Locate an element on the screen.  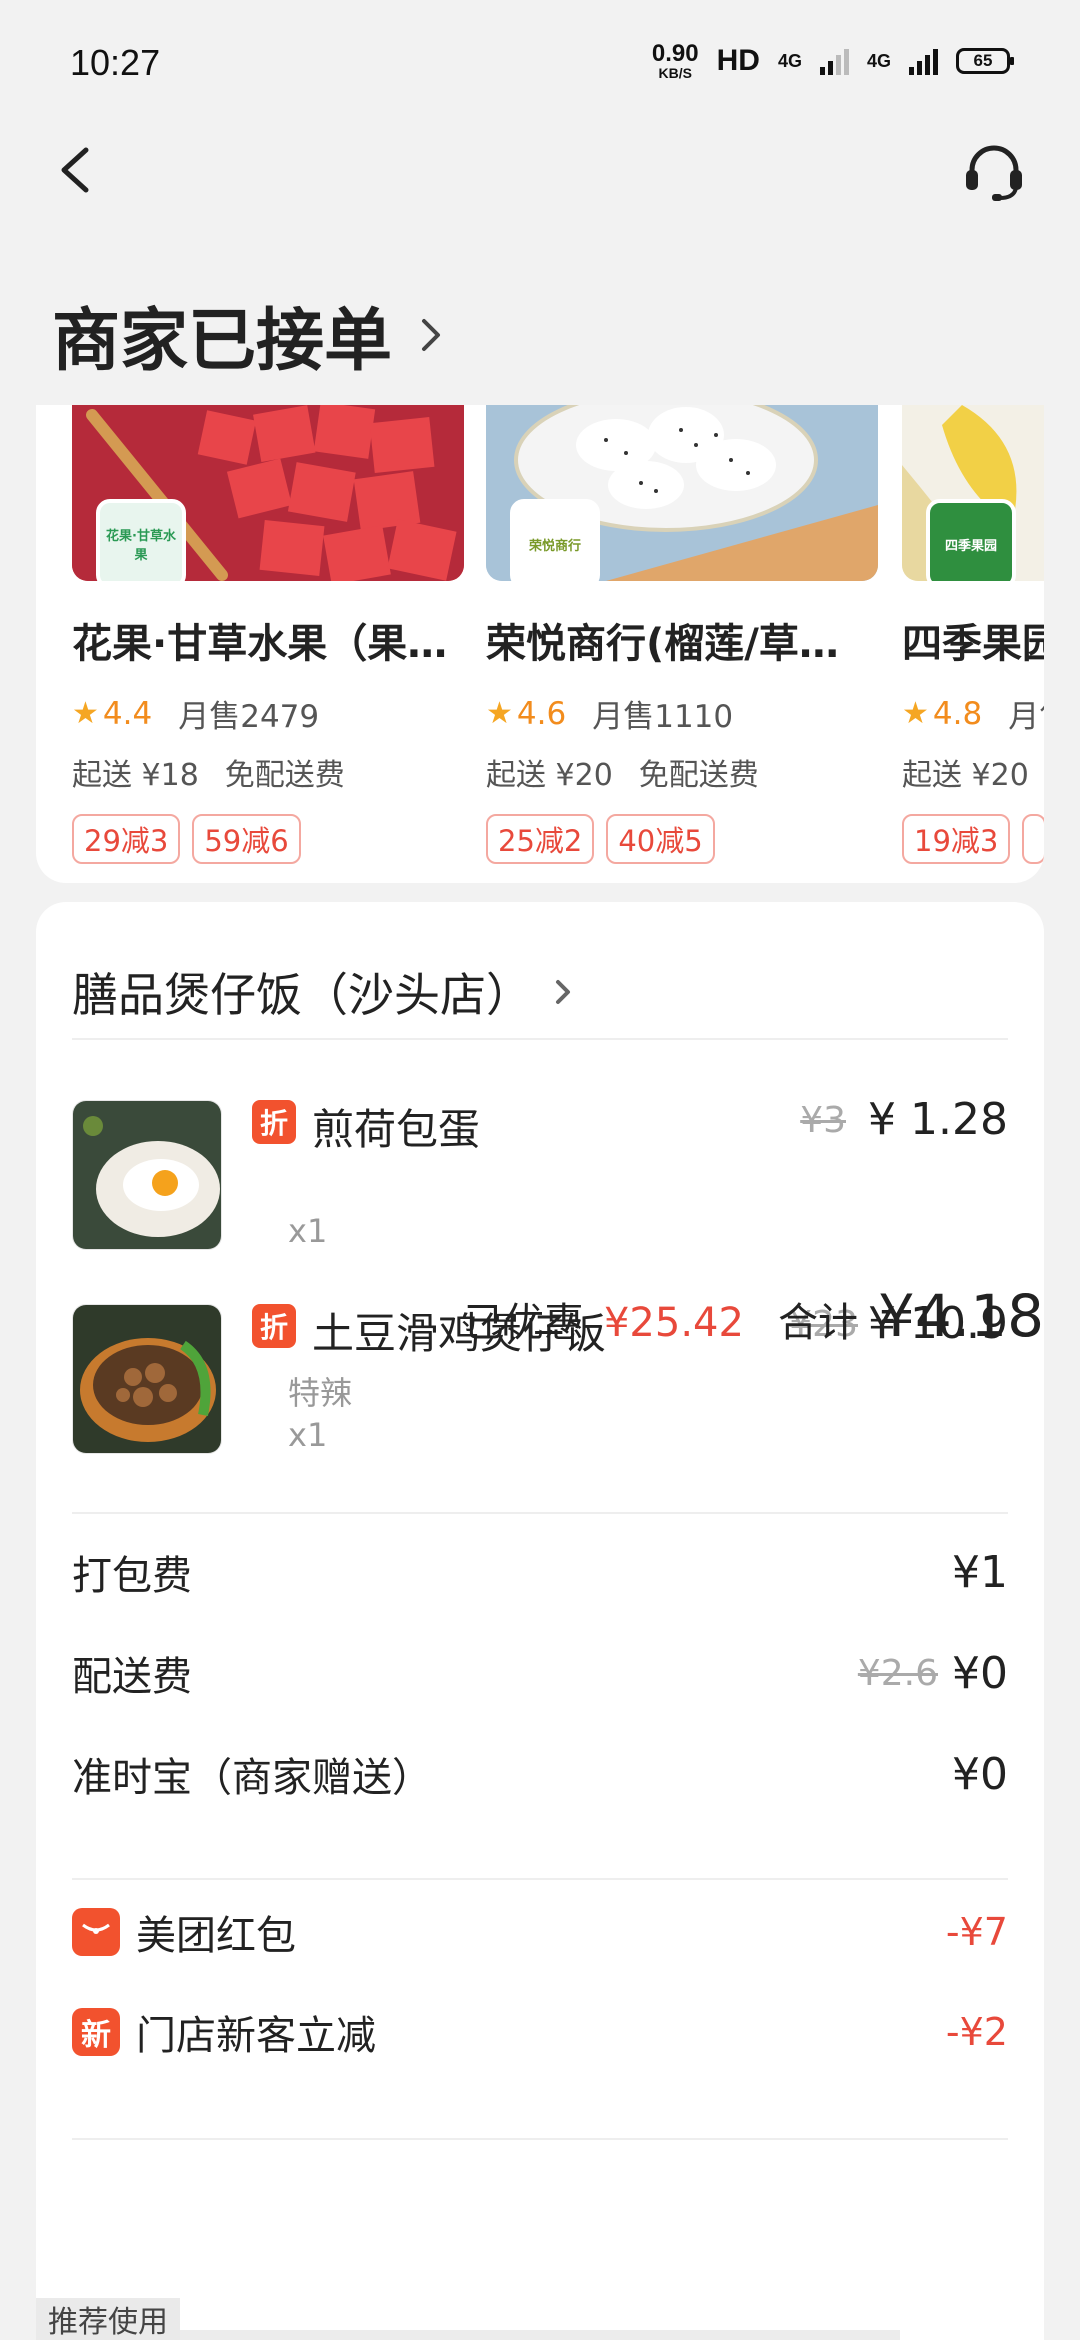
monthly-sales: 月售 is located at coordinates (1026, 717).